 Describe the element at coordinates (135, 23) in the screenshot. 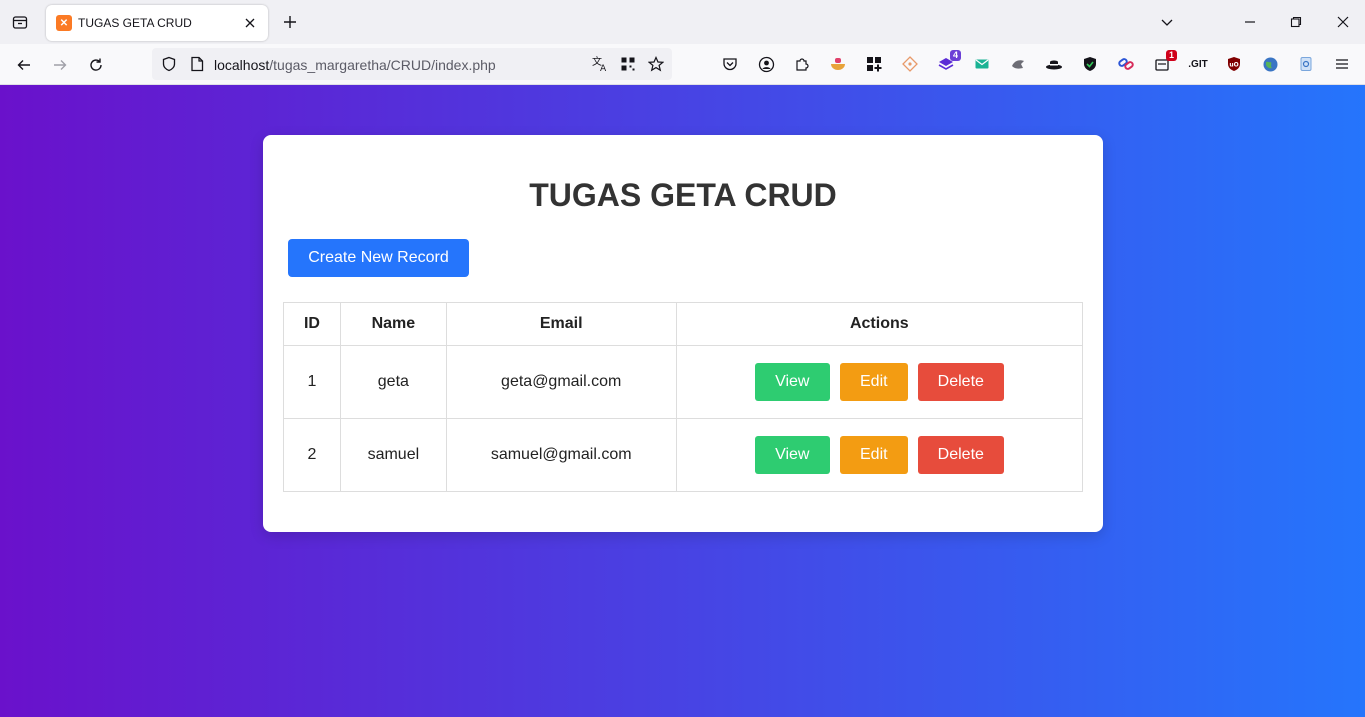

I see `tab-title: TUGAS GETA CRUD` at that location.